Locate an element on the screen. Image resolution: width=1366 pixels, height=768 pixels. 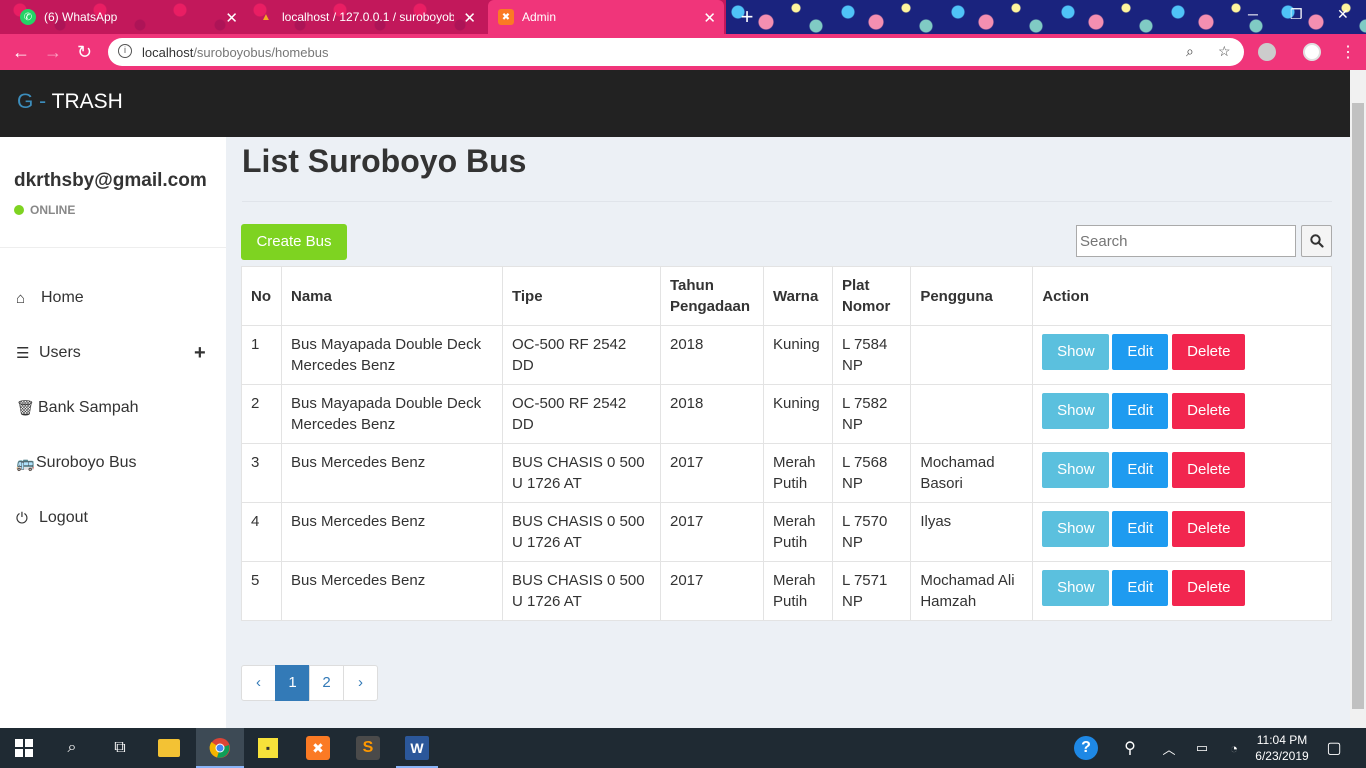
restore-icon: ❐ is located at coordinates (1296, 14).